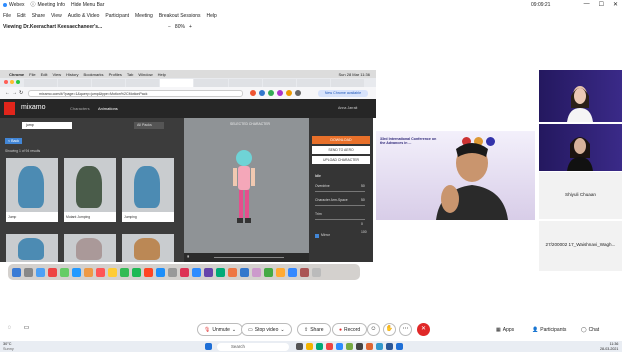 This screenshot has width=622, height=352. I want to click on weather-widget: 30°C Sunny, so click(8, 346).